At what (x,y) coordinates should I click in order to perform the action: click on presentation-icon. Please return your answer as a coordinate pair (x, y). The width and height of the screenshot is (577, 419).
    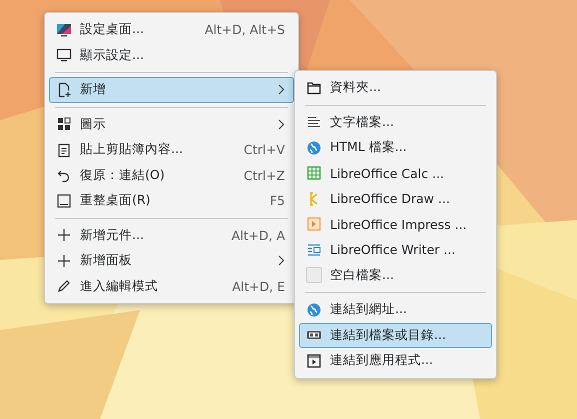
    Looking at the image, I should click on (314, 224).